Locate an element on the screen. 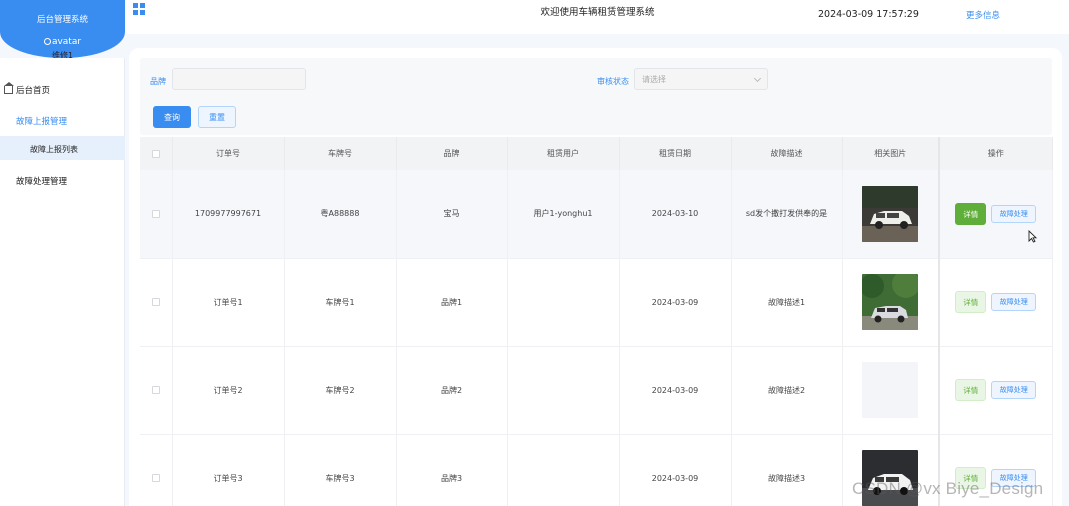 The image size is (1069, 506). desc-cell: 故障描述2 is located at coordinates (787, 390).